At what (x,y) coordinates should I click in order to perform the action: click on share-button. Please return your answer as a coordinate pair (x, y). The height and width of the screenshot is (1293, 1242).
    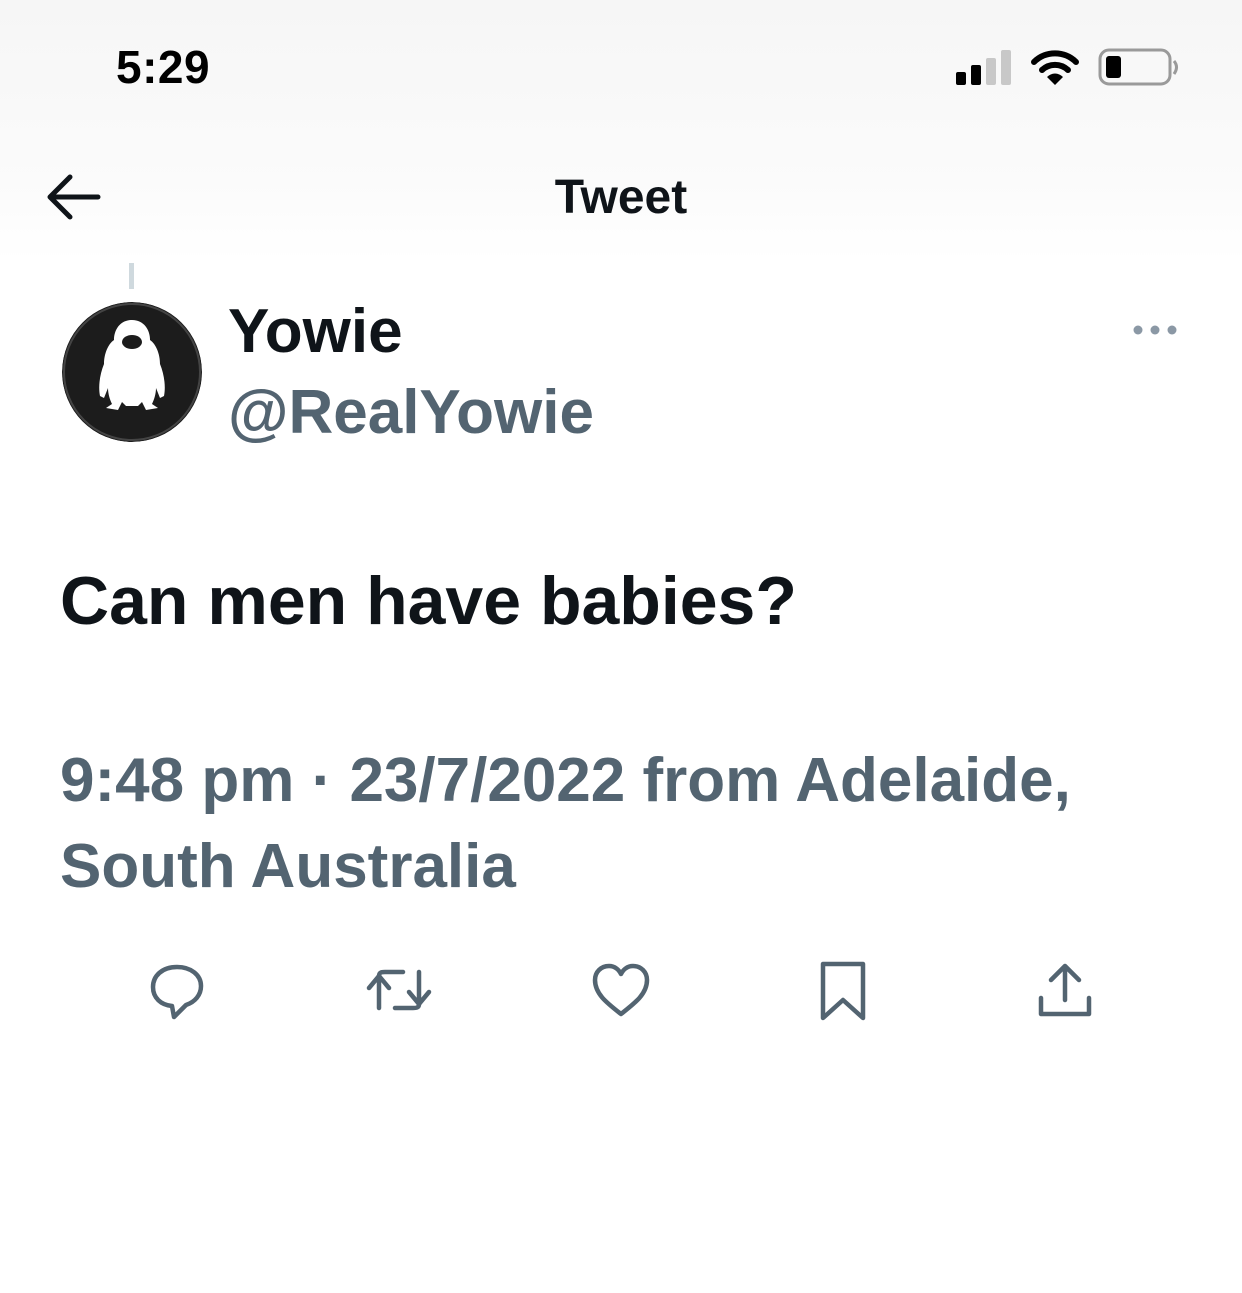
    Looking at the image, I should click on (1065, 990).